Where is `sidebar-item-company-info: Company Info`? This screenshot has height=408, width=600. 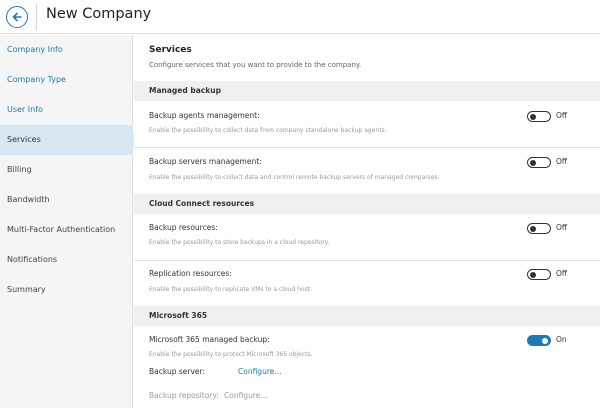 sidebar-item-company-info: Company Info is located at coordinates (66, 50).